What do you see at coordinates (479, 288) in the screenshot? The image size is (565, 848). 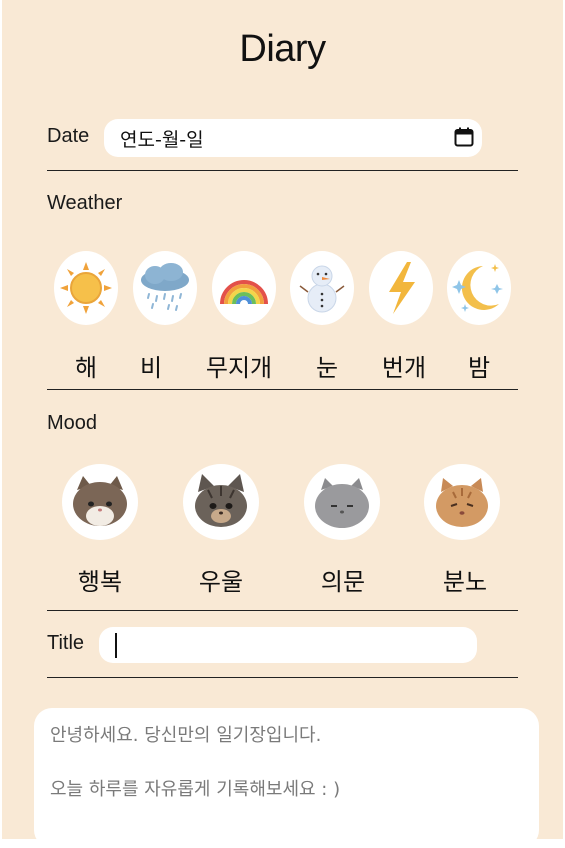 I see `moon-stars-icon` at bounding box center [479, 288].